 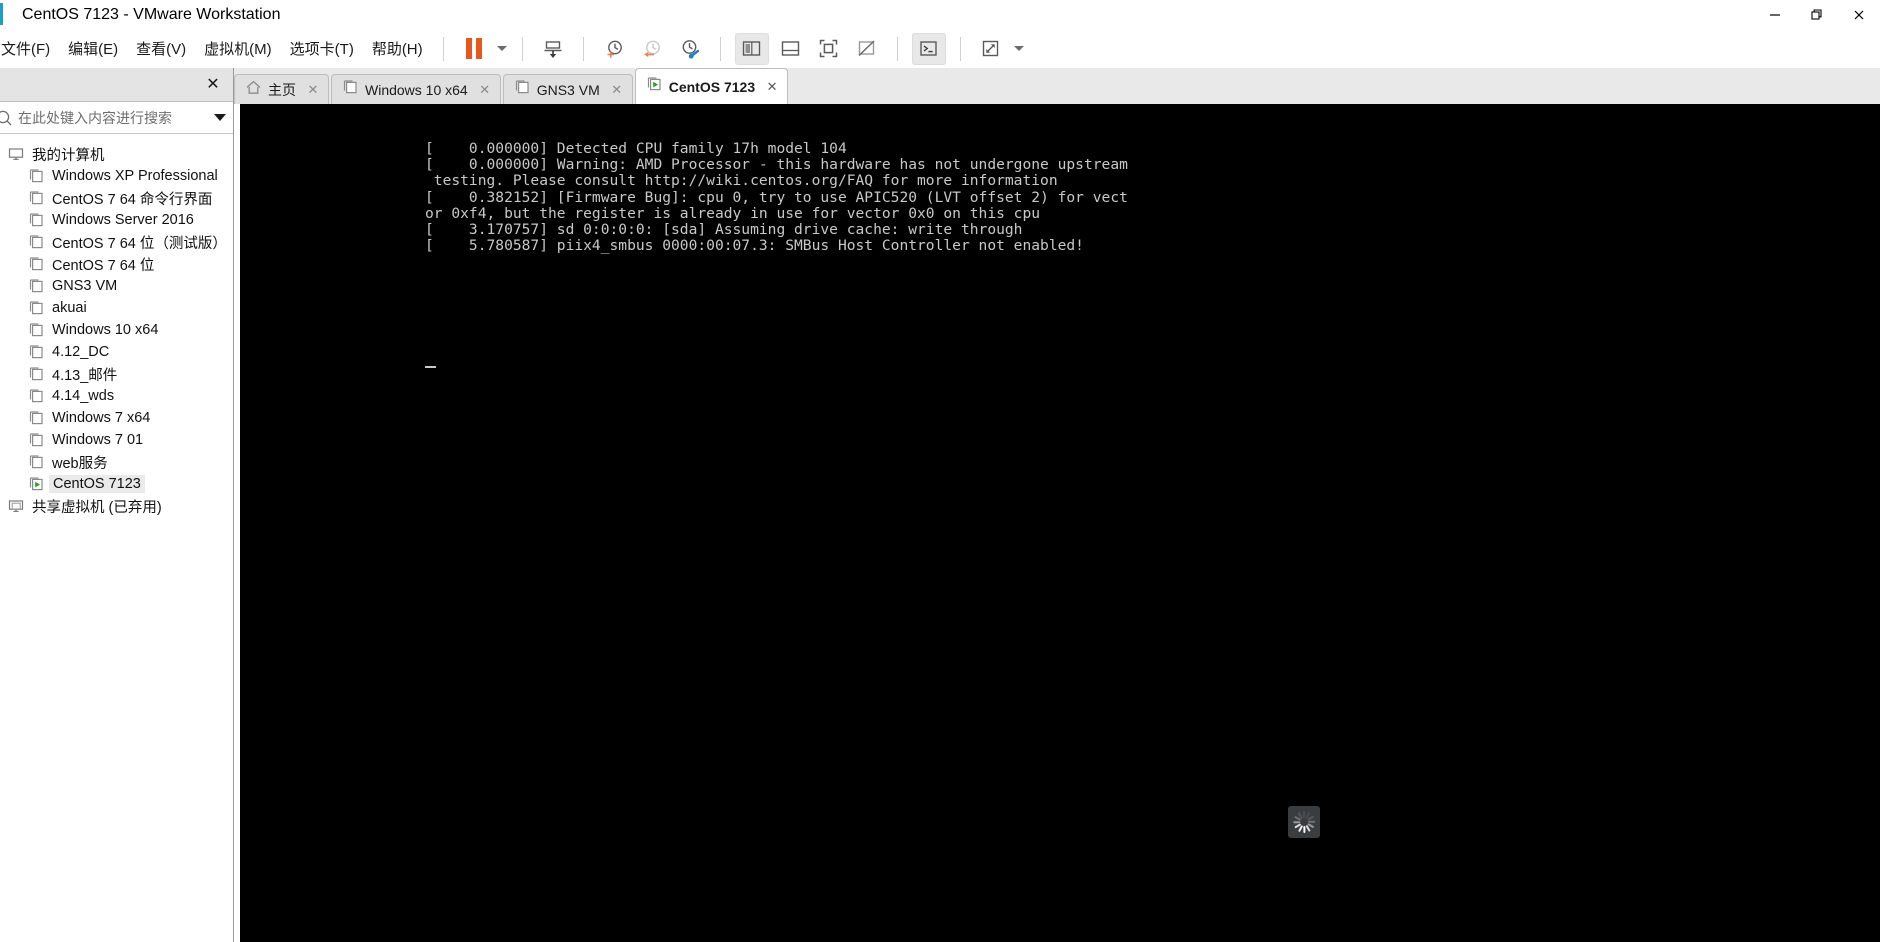 What do you see at coordinates (116, 418) in the screenshot?
I see `library-tree-item: Windows 7 x64` at bounding box center [116, 418].